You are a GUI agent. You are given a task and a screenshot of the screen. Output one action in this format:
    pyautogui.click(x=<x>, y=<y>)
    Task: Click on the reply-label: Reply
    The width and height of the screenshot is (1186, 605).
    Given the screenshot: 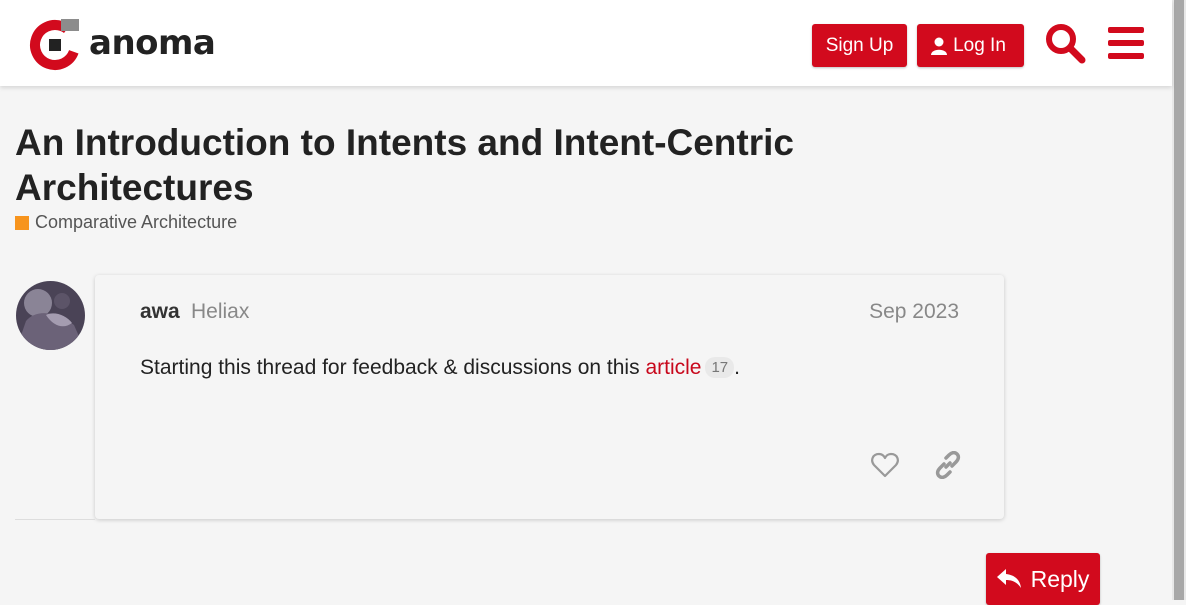 What is the action you would take?
    pyautogui.click(x=1060, y=578)
    